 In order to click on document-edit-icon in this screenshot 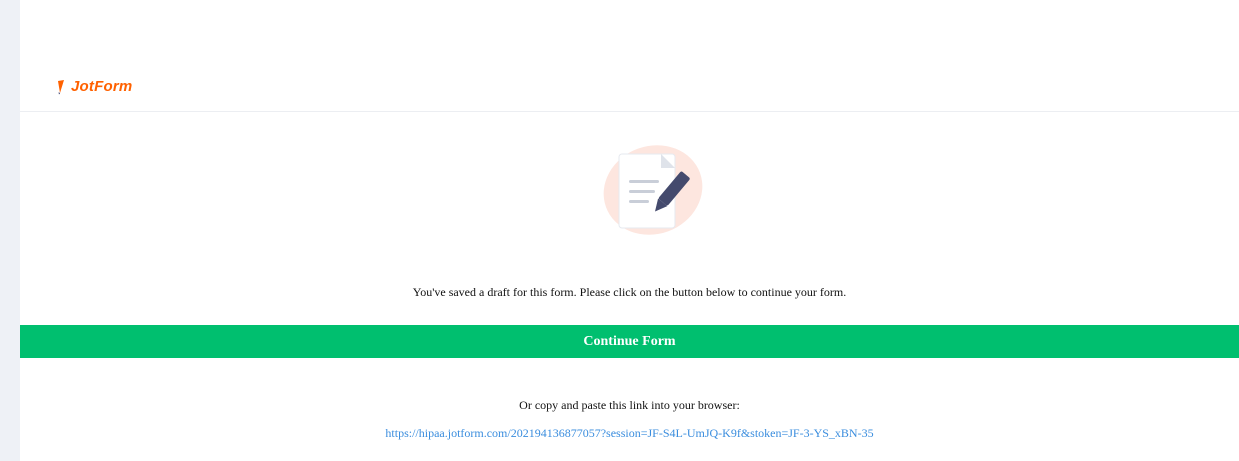, I will do `click(653, 190)`.